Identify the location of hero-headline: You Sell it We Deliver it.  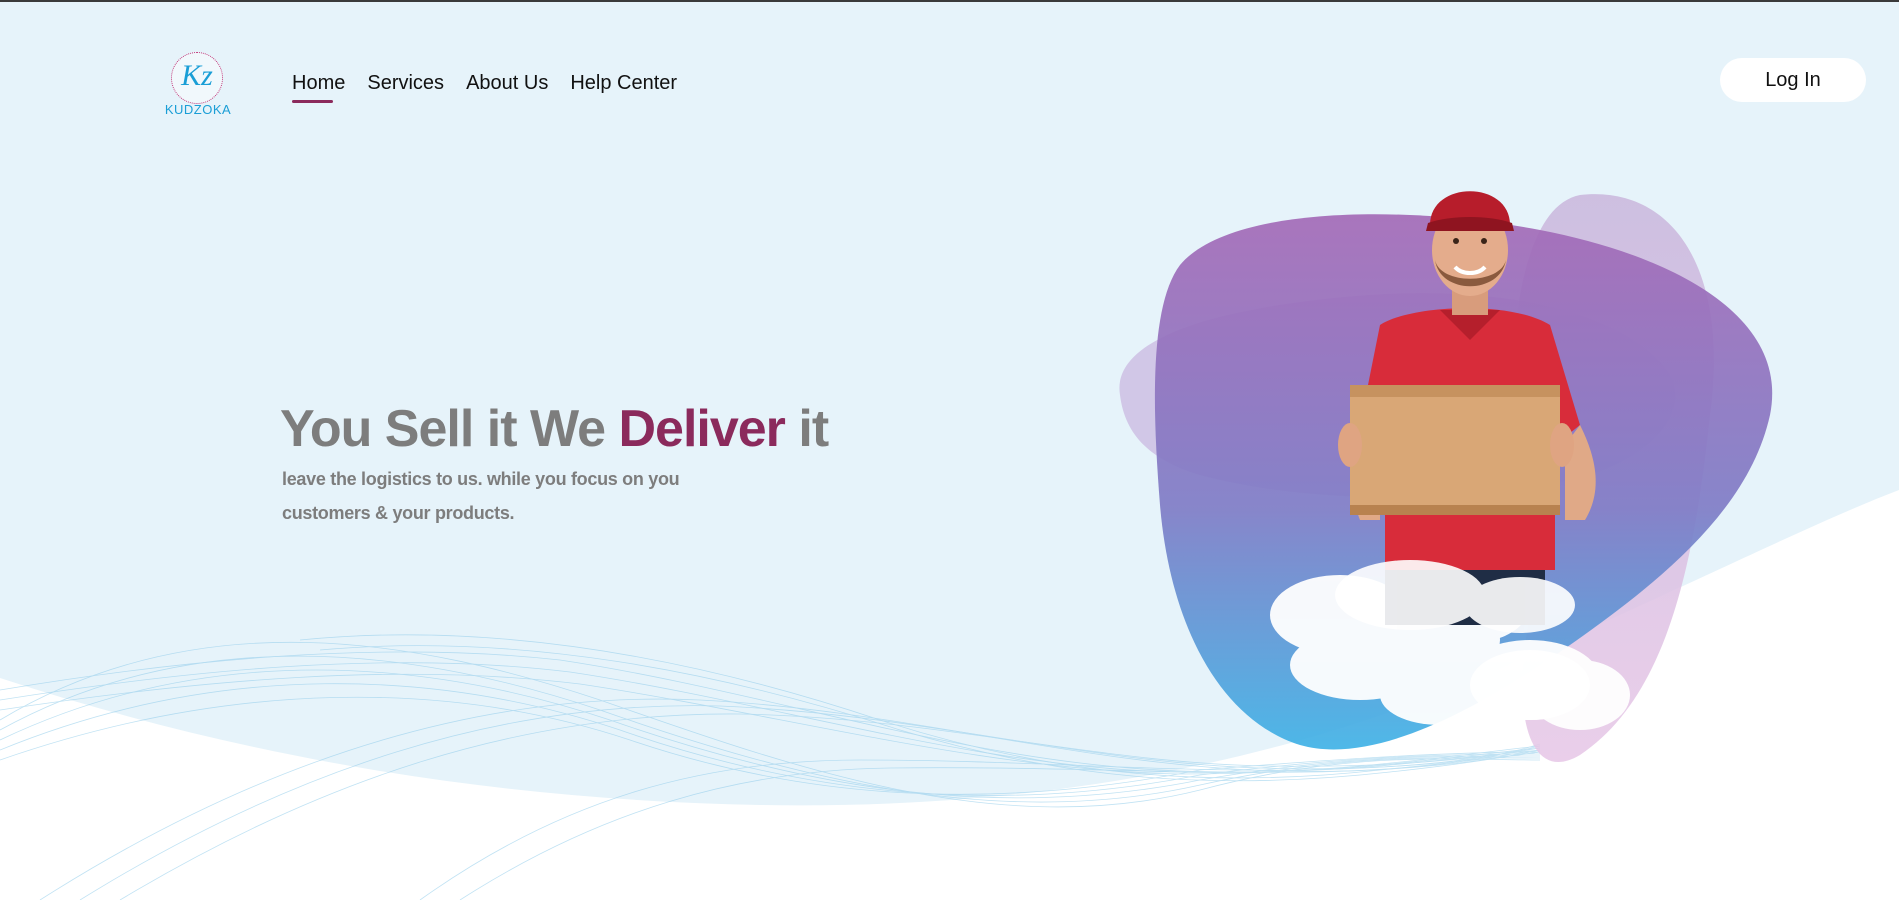
(554, 429).